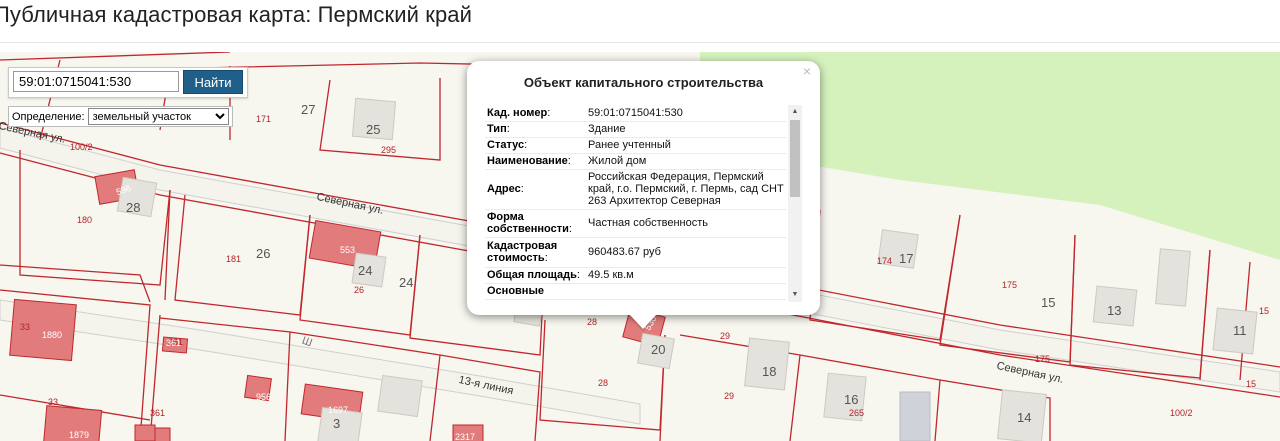  Describe the element at coordinates (174, 343) in the screenshot. I see `building-number: 361` at that location.